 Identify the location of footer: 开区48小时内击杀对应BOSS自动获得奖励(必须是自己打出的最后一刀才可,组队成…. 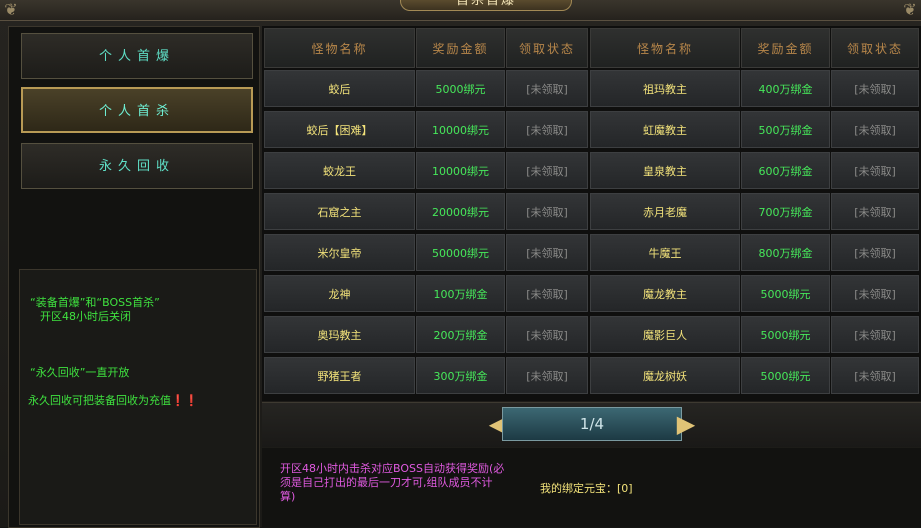
(591, 487).